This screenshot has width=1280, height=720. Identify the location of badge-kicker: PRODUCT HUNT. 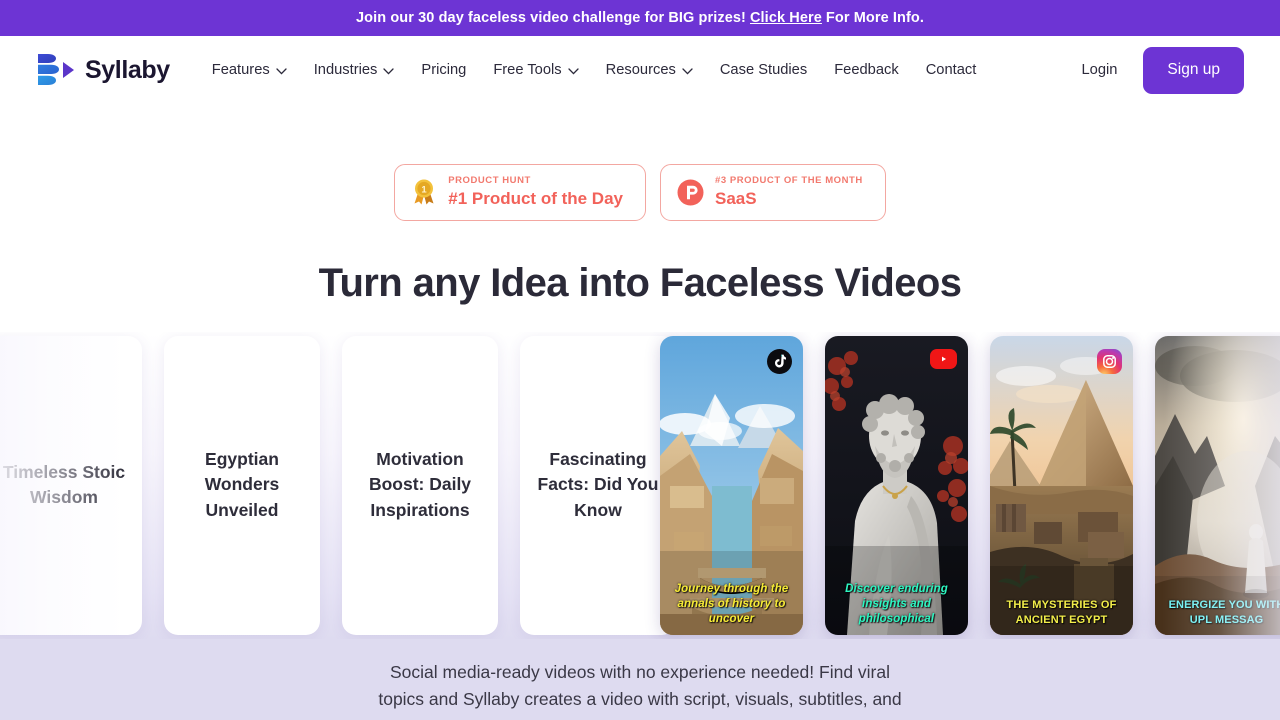
(489, 180).